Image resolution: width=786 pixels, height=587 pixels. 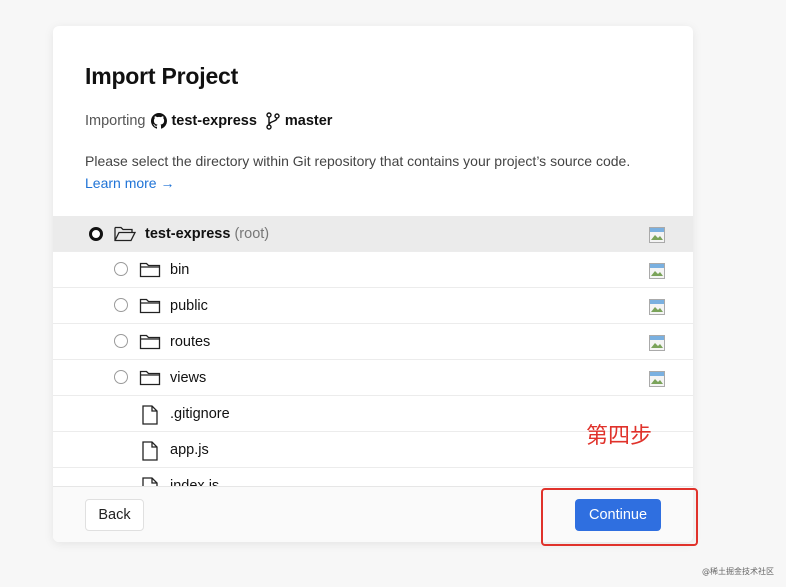 I want to click on tree-row-label: test-express (root), so click(x=207, y=234).